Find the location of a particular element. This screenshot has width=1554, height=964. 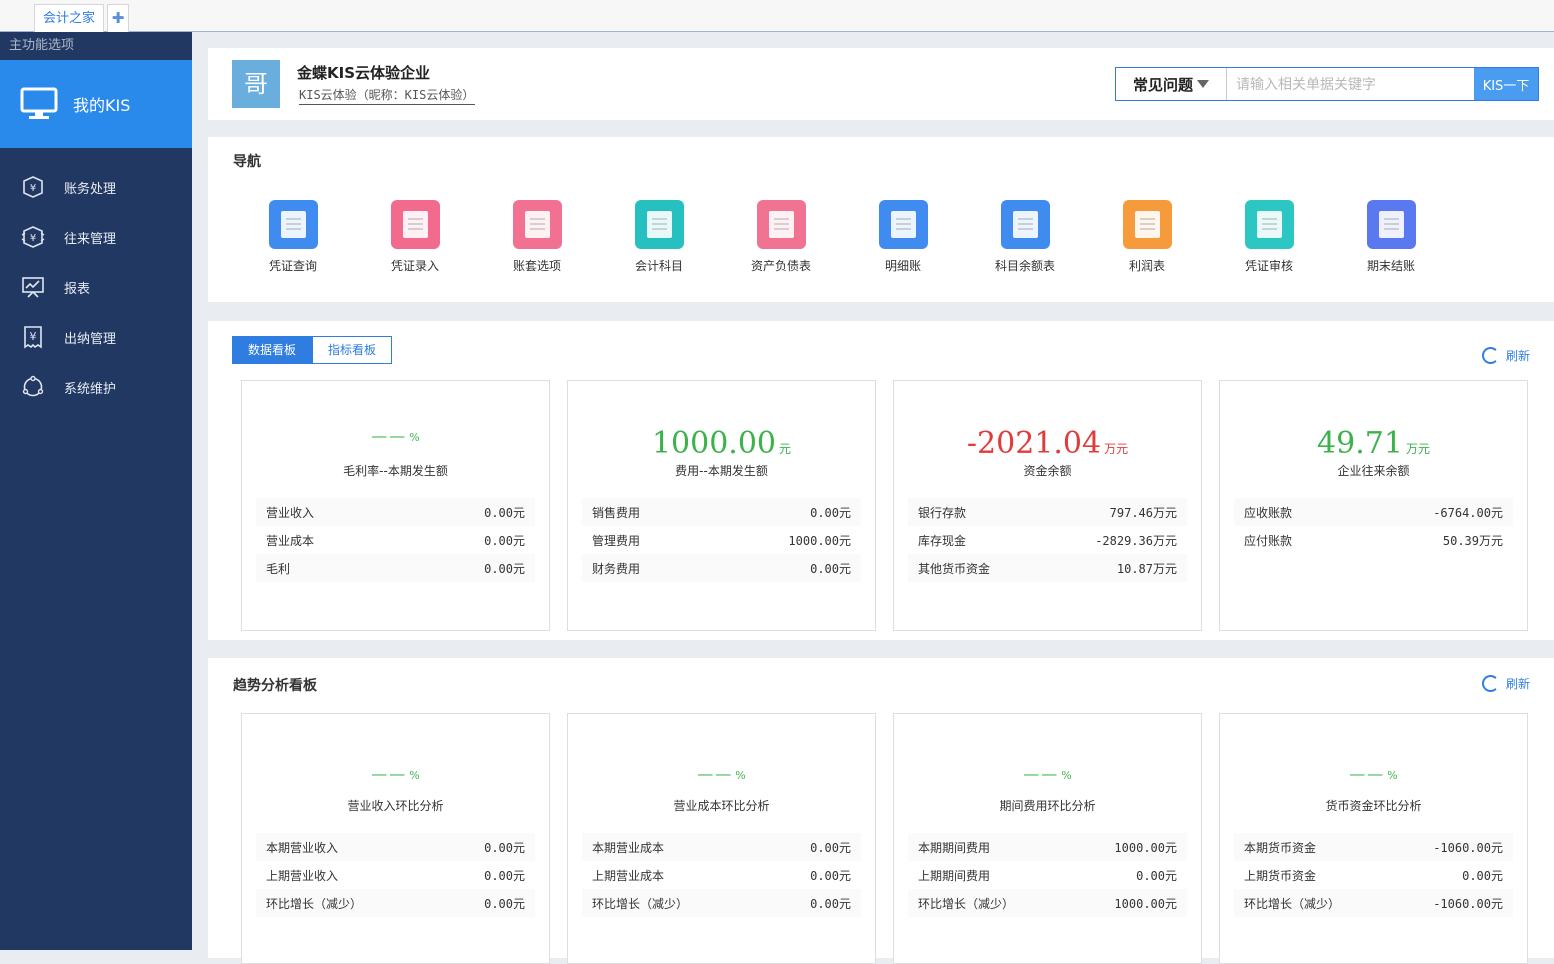

nav-item: 账套选项 is located at coordinates (537, 237).